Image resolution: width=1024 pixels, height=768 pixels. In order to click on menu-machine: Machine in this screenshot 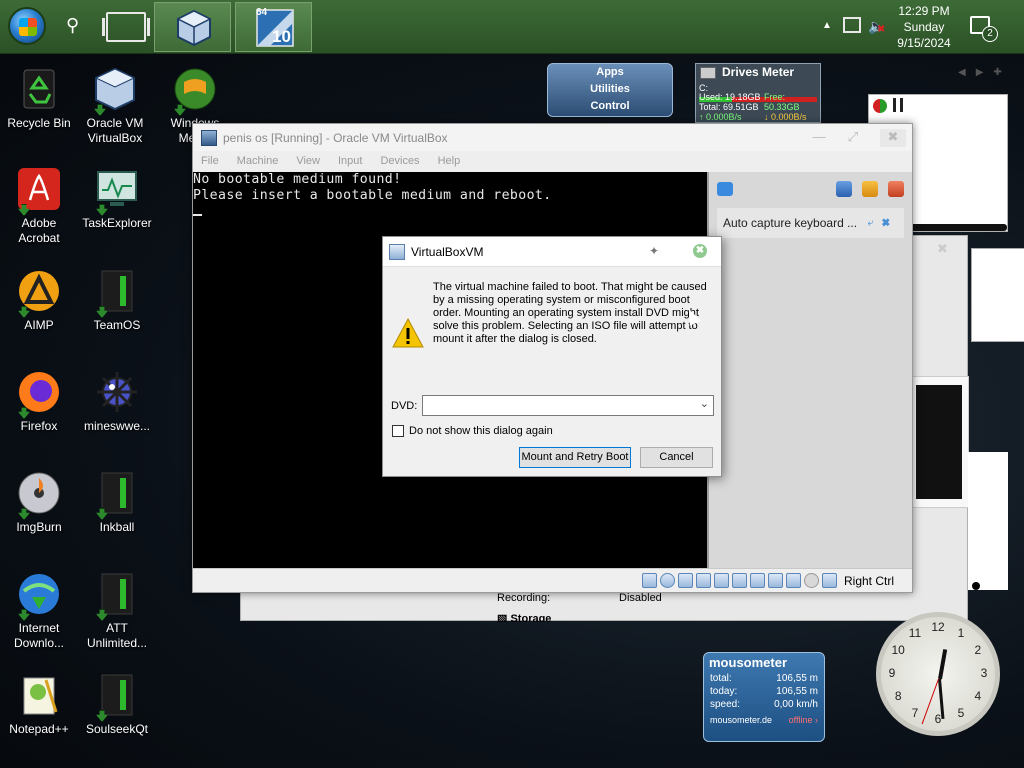, I will do `click(258, 161)`.